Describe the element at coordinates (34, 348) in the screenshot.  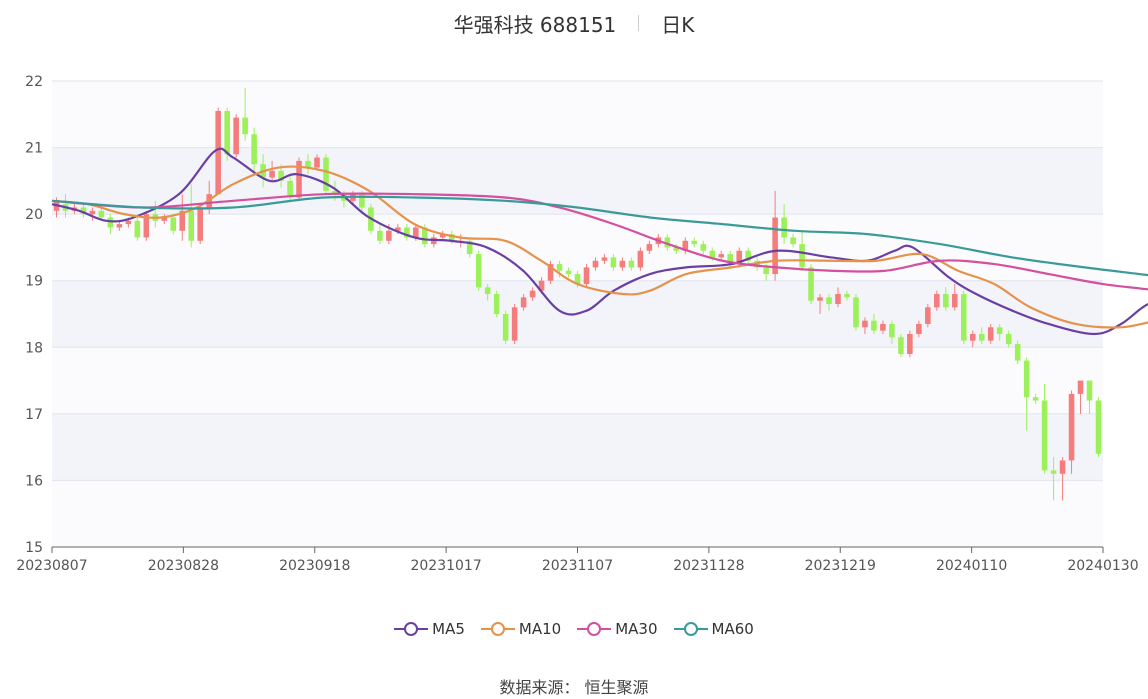
I see `y-tick-label: 18` at that location.